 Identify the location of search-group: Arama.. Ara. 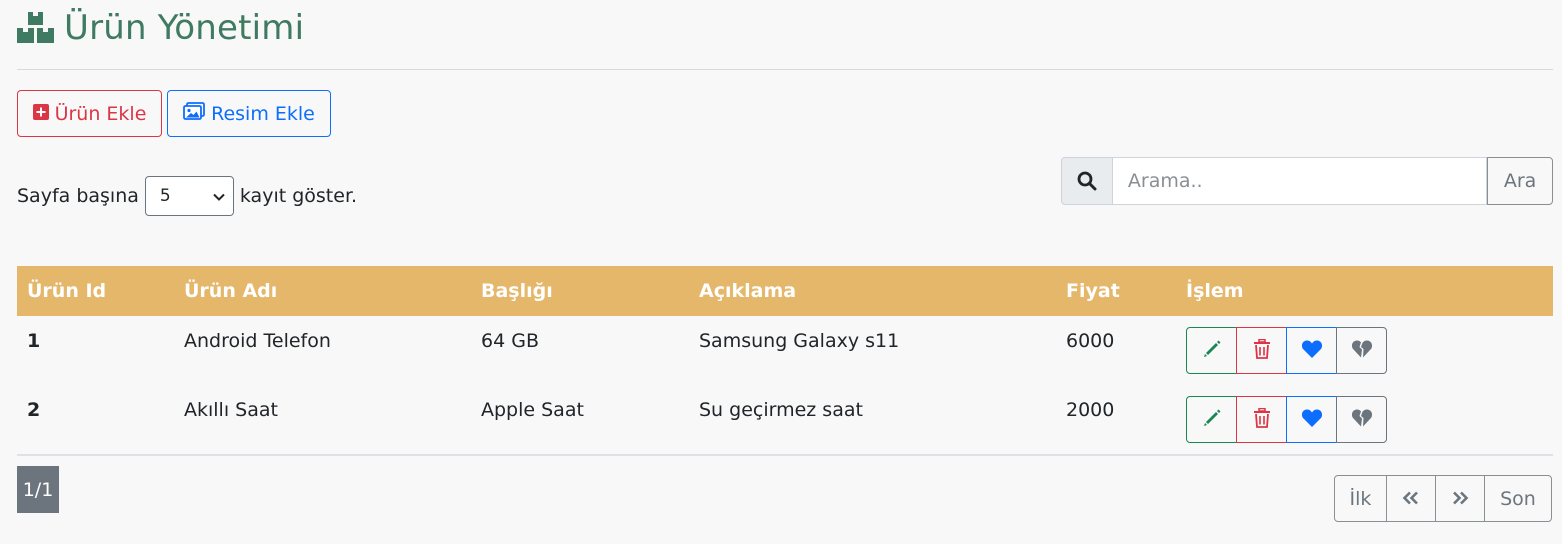
(1307, 181).